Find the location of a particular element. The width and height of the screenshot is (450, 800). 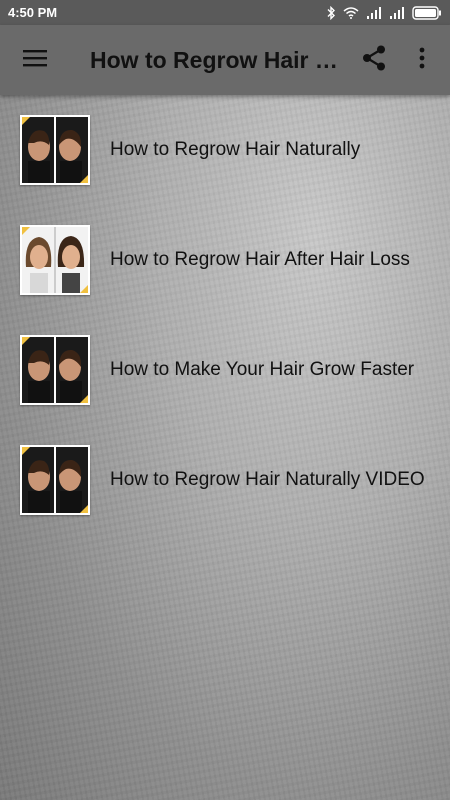

list-item: How to Make Your Hair Grow Faster is located at coordinates (225, 370).